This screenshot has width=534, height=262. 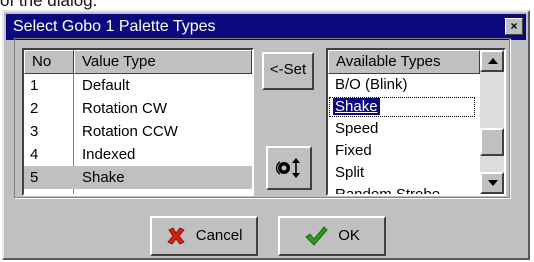 I want to click on table-row: 2 Rotation CW, so click(x=138, y=108).